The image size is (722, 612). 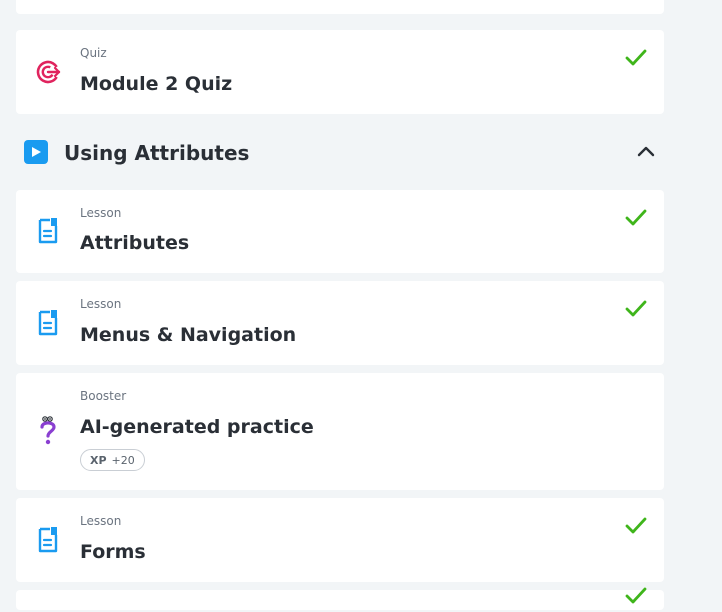 What do you see at coordinates (36, 152) in the screenshot?
I see `play-icon` at bounding box center [36, 152].